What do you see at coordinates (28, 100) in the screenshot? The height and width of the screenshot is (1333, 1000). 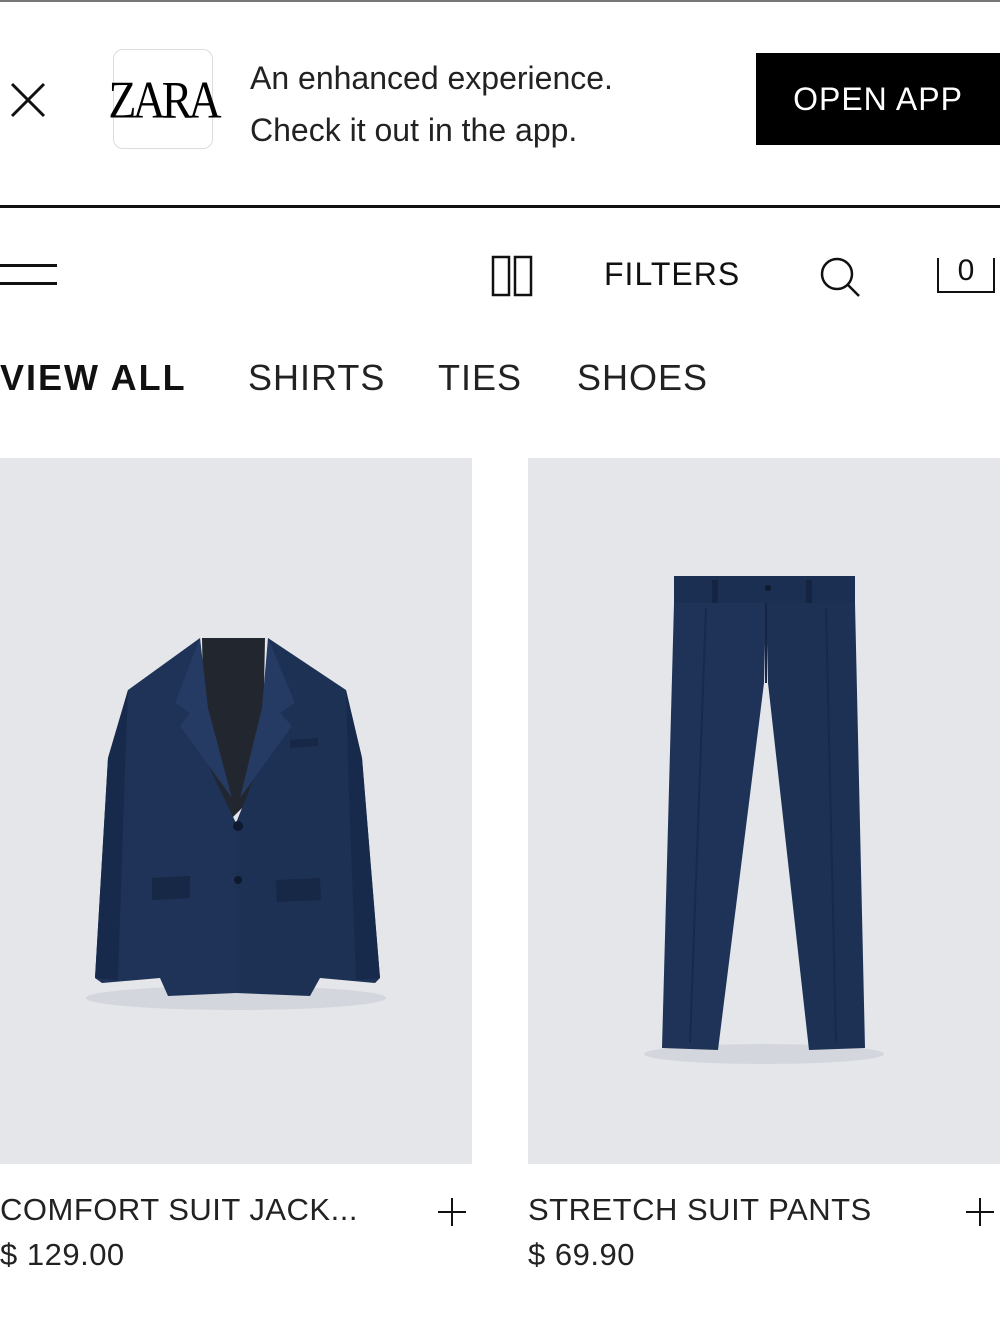 I see `close-icon` at bounding box center [28, 100].